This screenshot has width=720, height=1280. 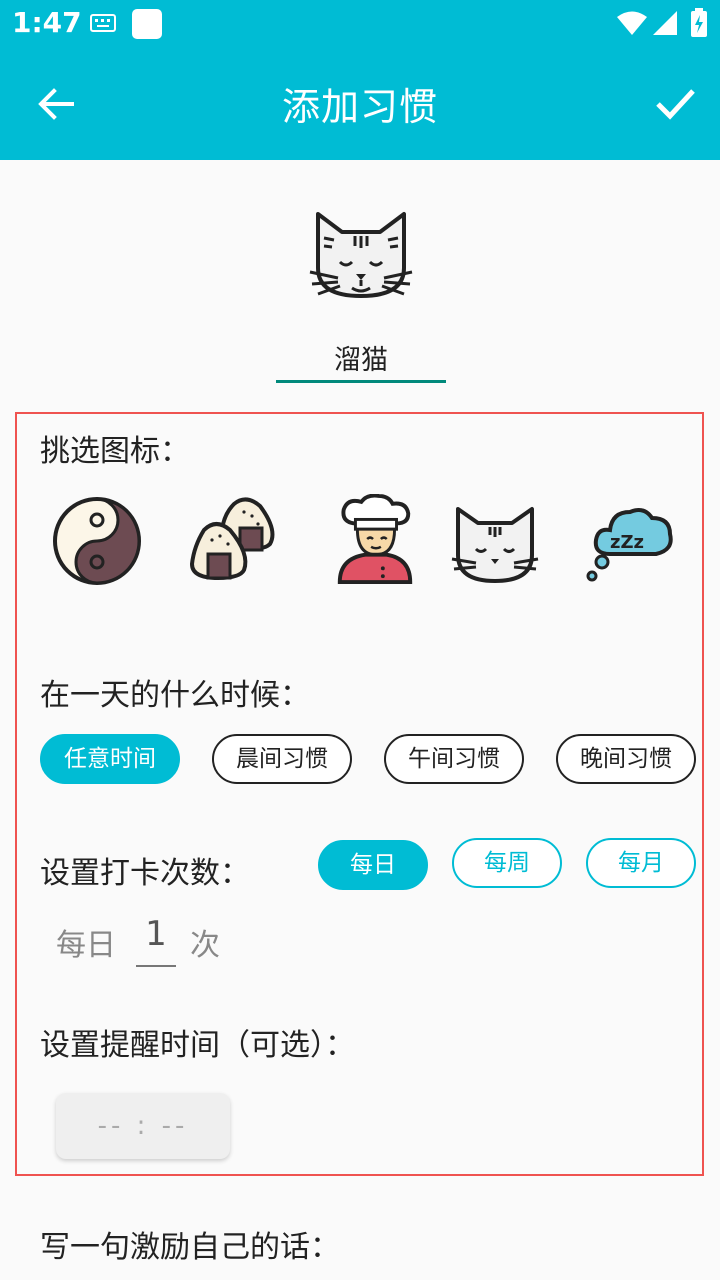 I want to click on habit-name-underline, so click(x=361, y=381).